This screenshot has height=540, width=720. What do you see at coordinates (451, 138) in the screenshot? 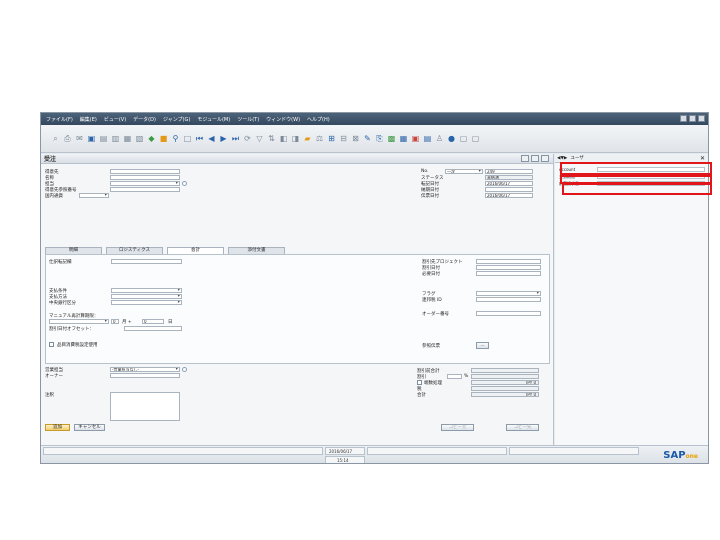
I see `help-icon: ●` at bounding box center [451, 138].